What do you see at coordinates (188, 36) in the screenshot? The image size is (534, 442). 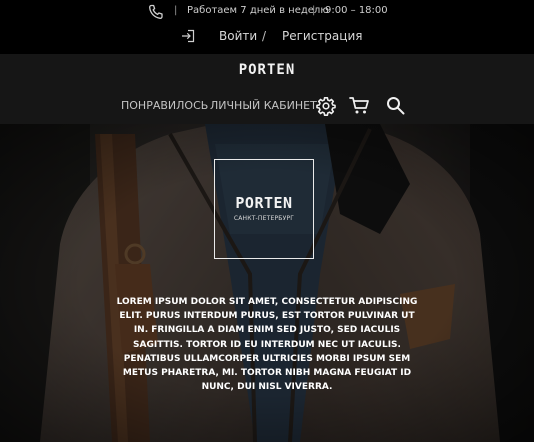 I see `login-icon` at bounding box center [188, 36].